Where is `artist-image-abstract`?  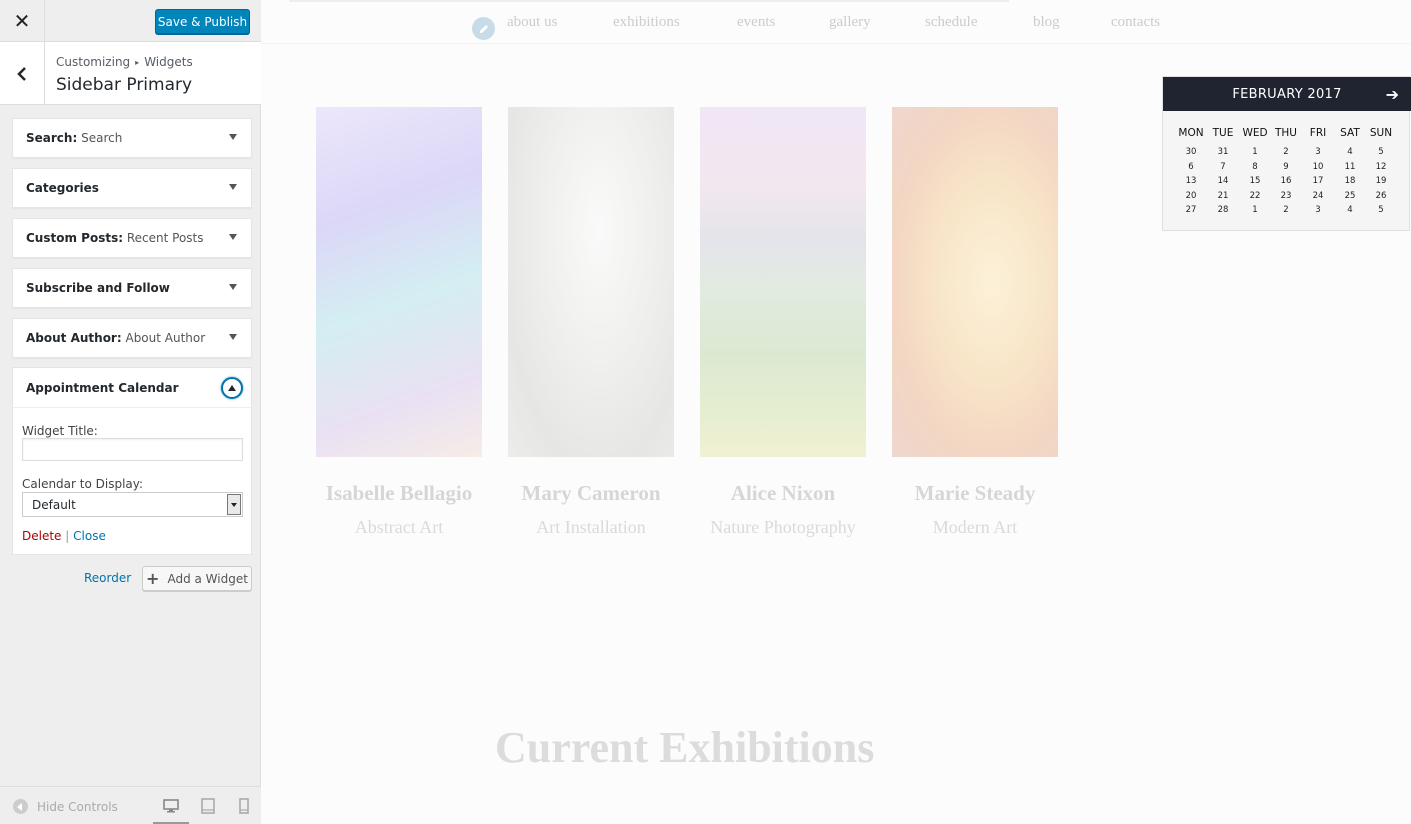
artist-image-abstract is located at coordinates (399, 282).